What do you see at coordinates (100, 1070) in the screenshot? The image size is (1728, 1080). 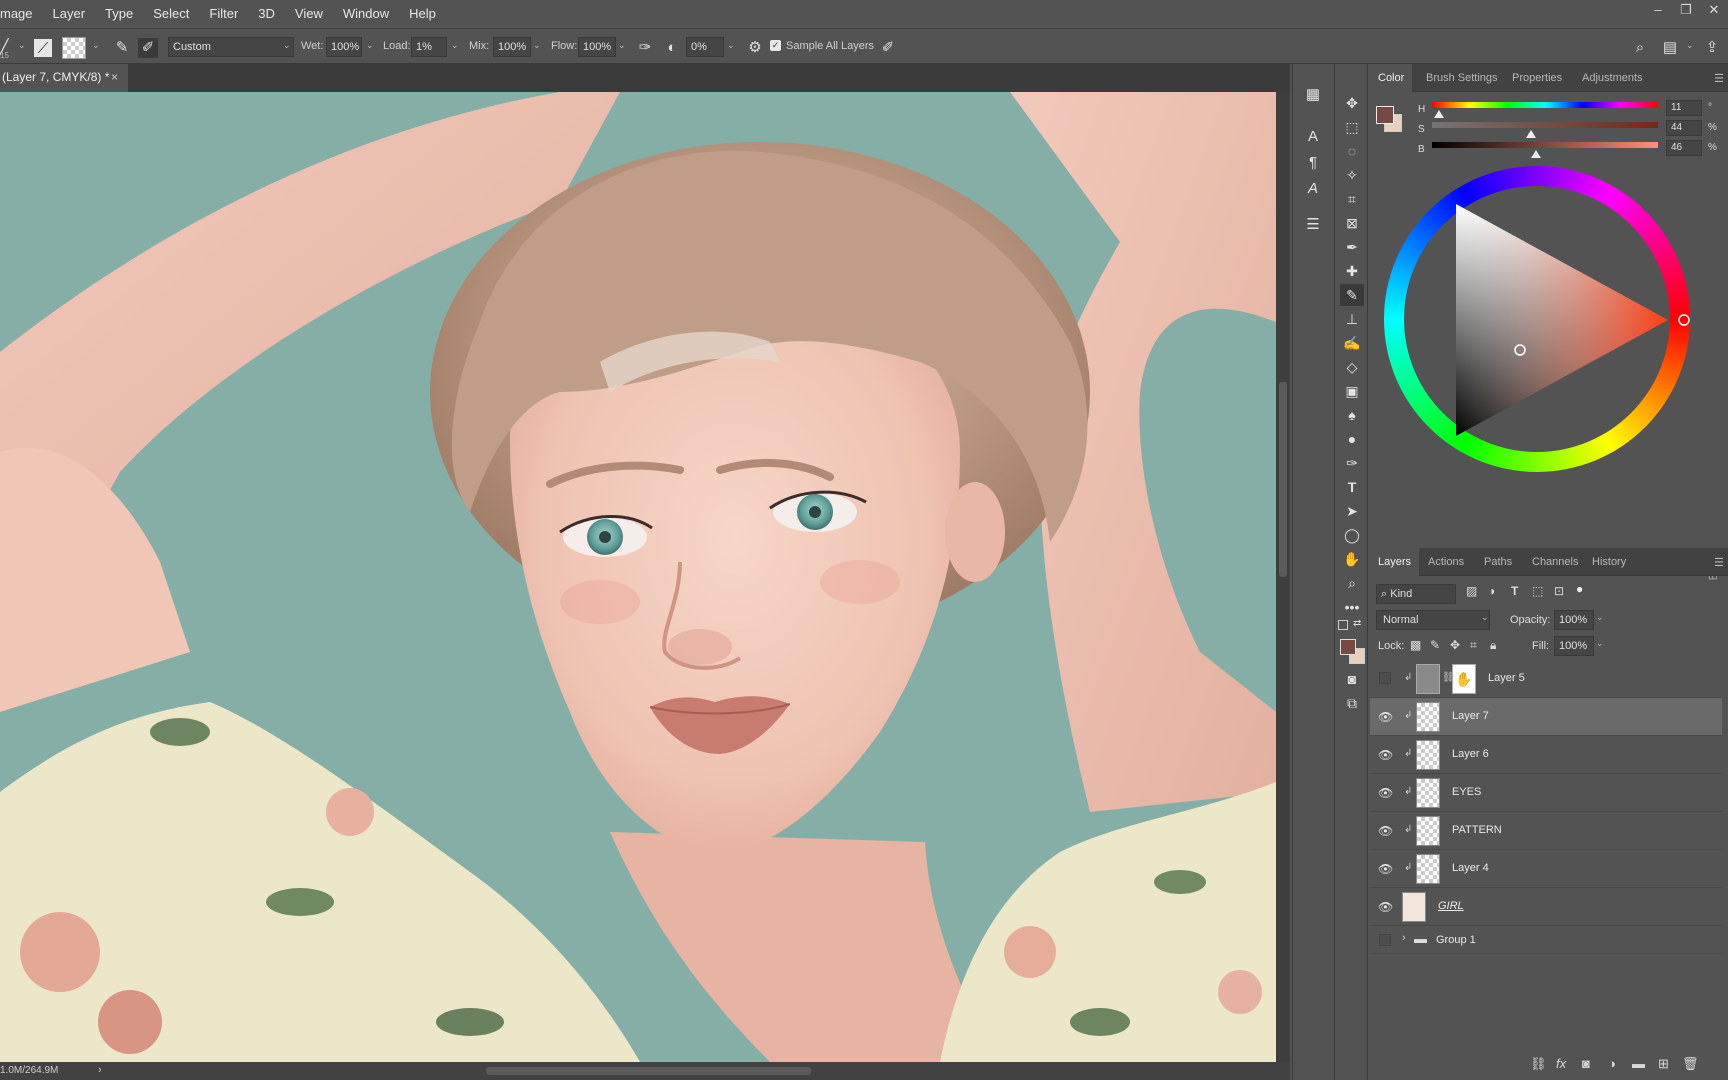 I see `status-menu-arrow: ›` at bounding box center [100, 1070].